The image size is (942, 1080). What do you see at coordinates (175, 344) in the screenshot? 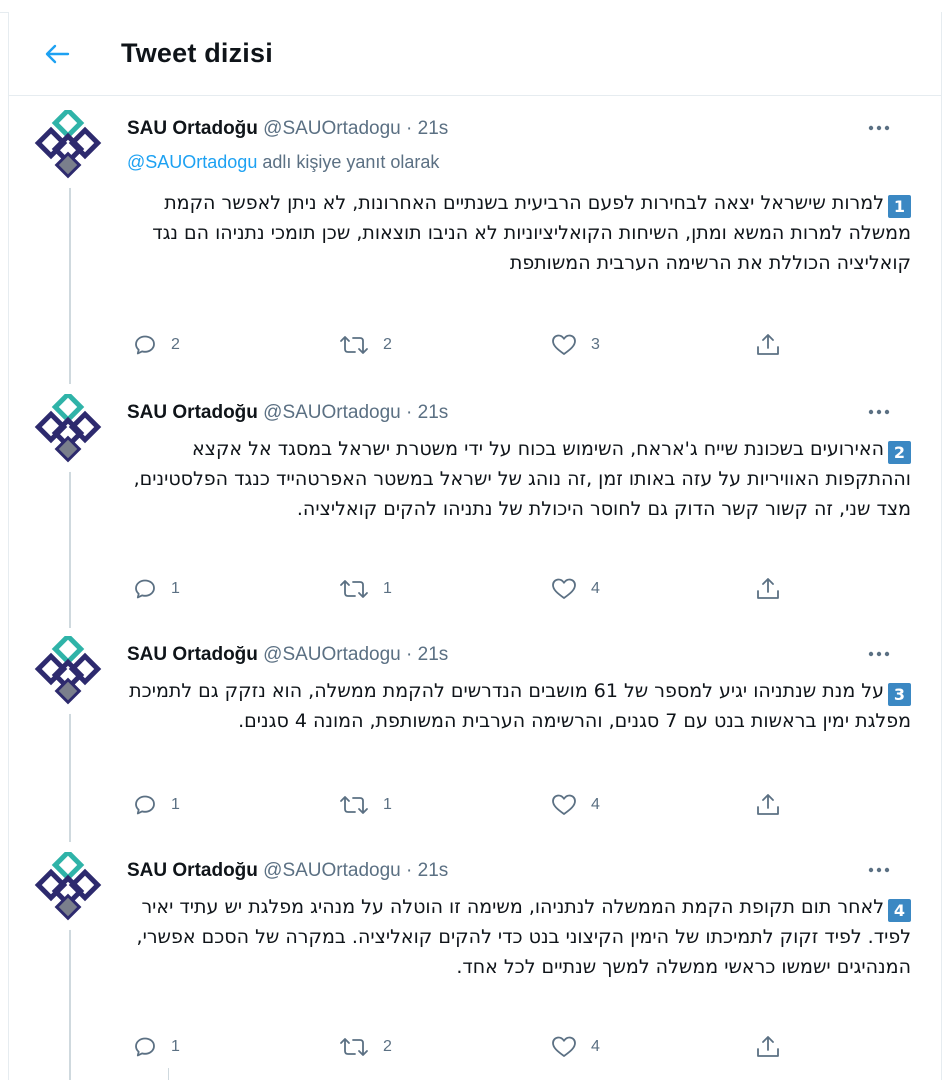
I see `reply-count: 2` at bounding box center [175, 344].